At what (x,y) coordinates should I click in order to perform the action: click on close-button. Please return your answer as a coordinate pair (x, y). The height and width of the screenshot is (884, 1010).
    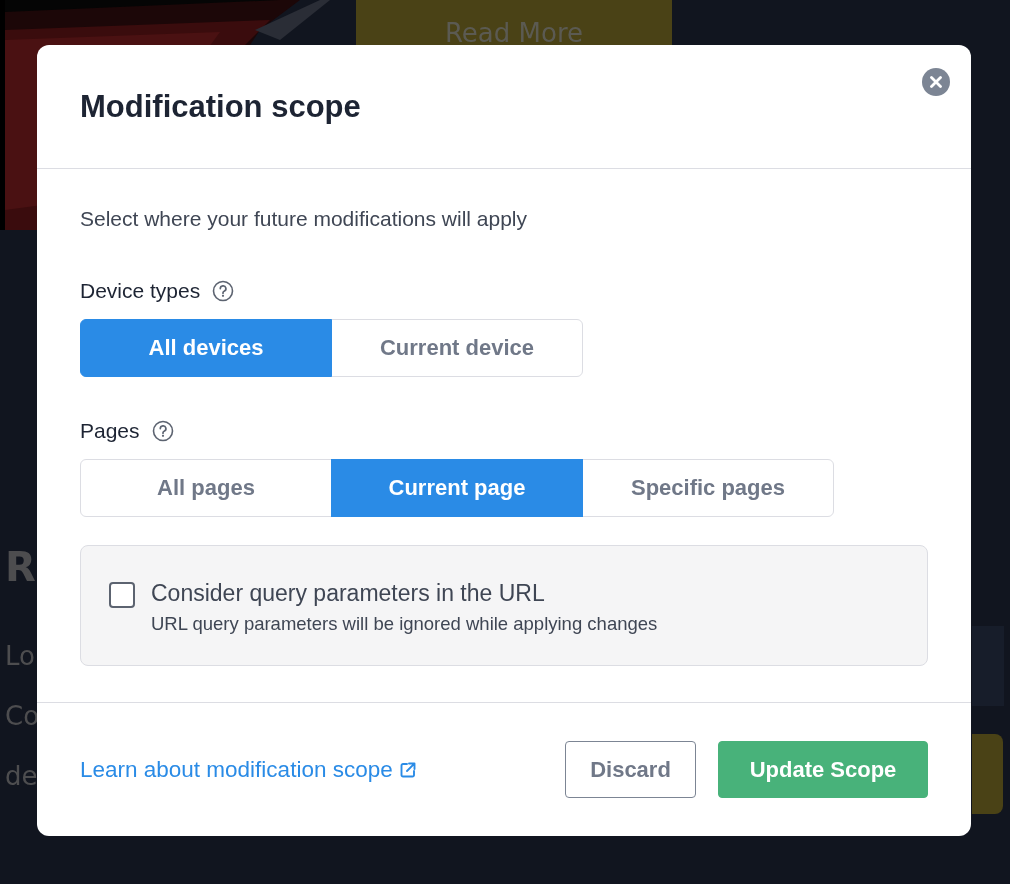
    Looking at the image, I should click on (936, 82).